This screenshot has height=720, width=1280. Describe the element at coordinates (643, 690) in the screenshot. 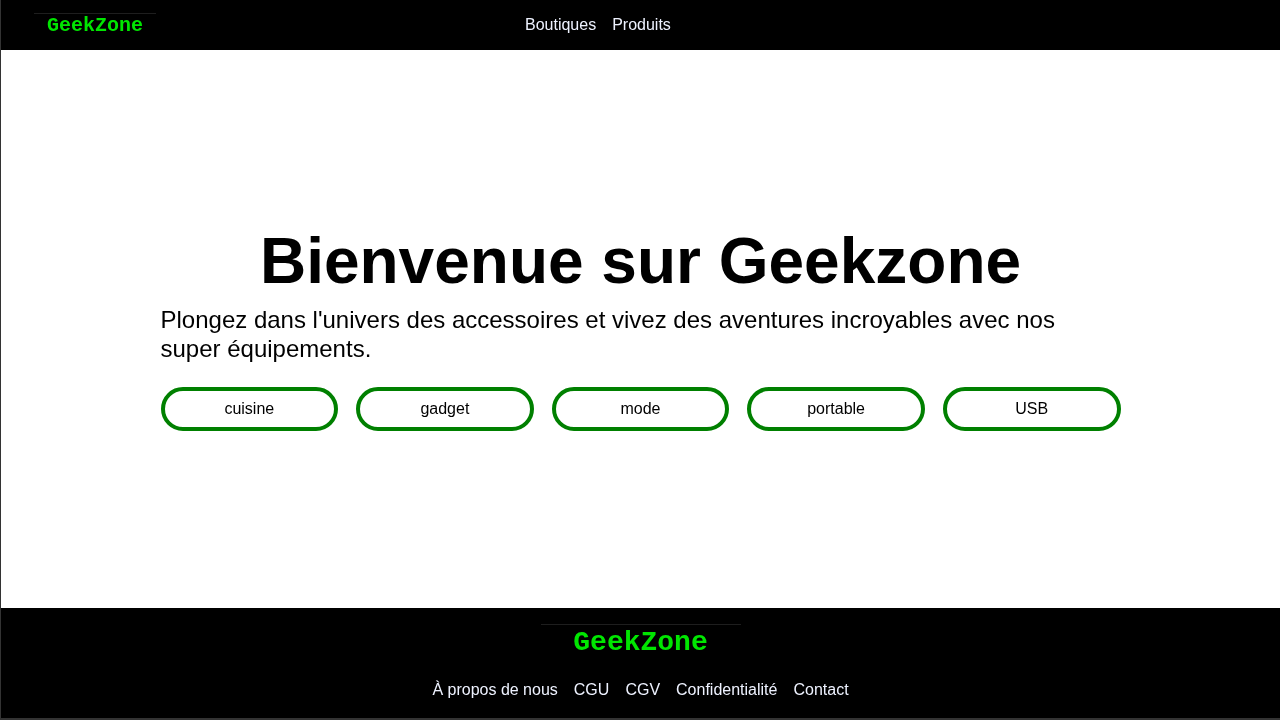

I see `footer-link: CGV` at that location.